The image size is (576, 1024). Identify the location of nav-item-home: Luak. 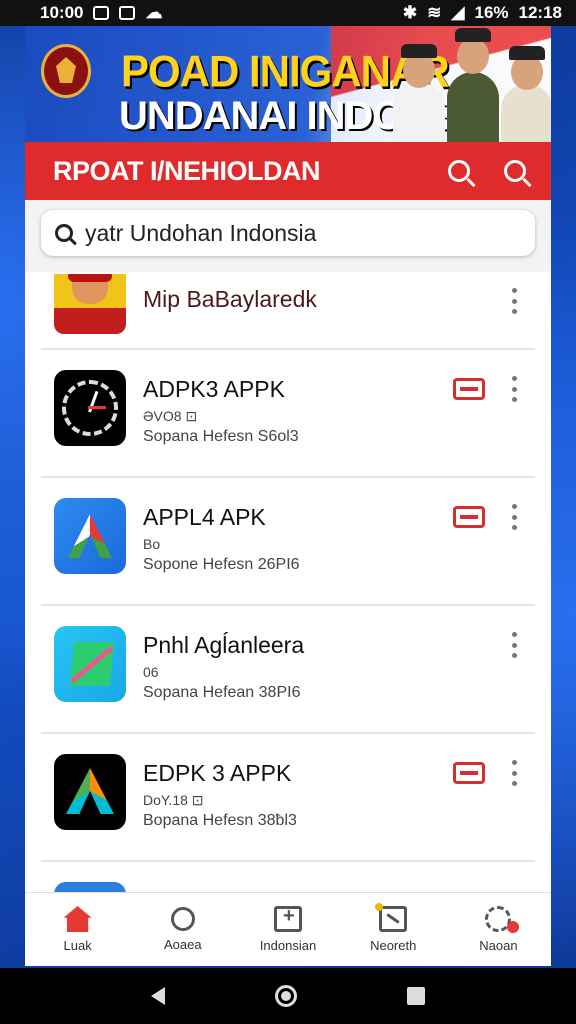
(77, 929).